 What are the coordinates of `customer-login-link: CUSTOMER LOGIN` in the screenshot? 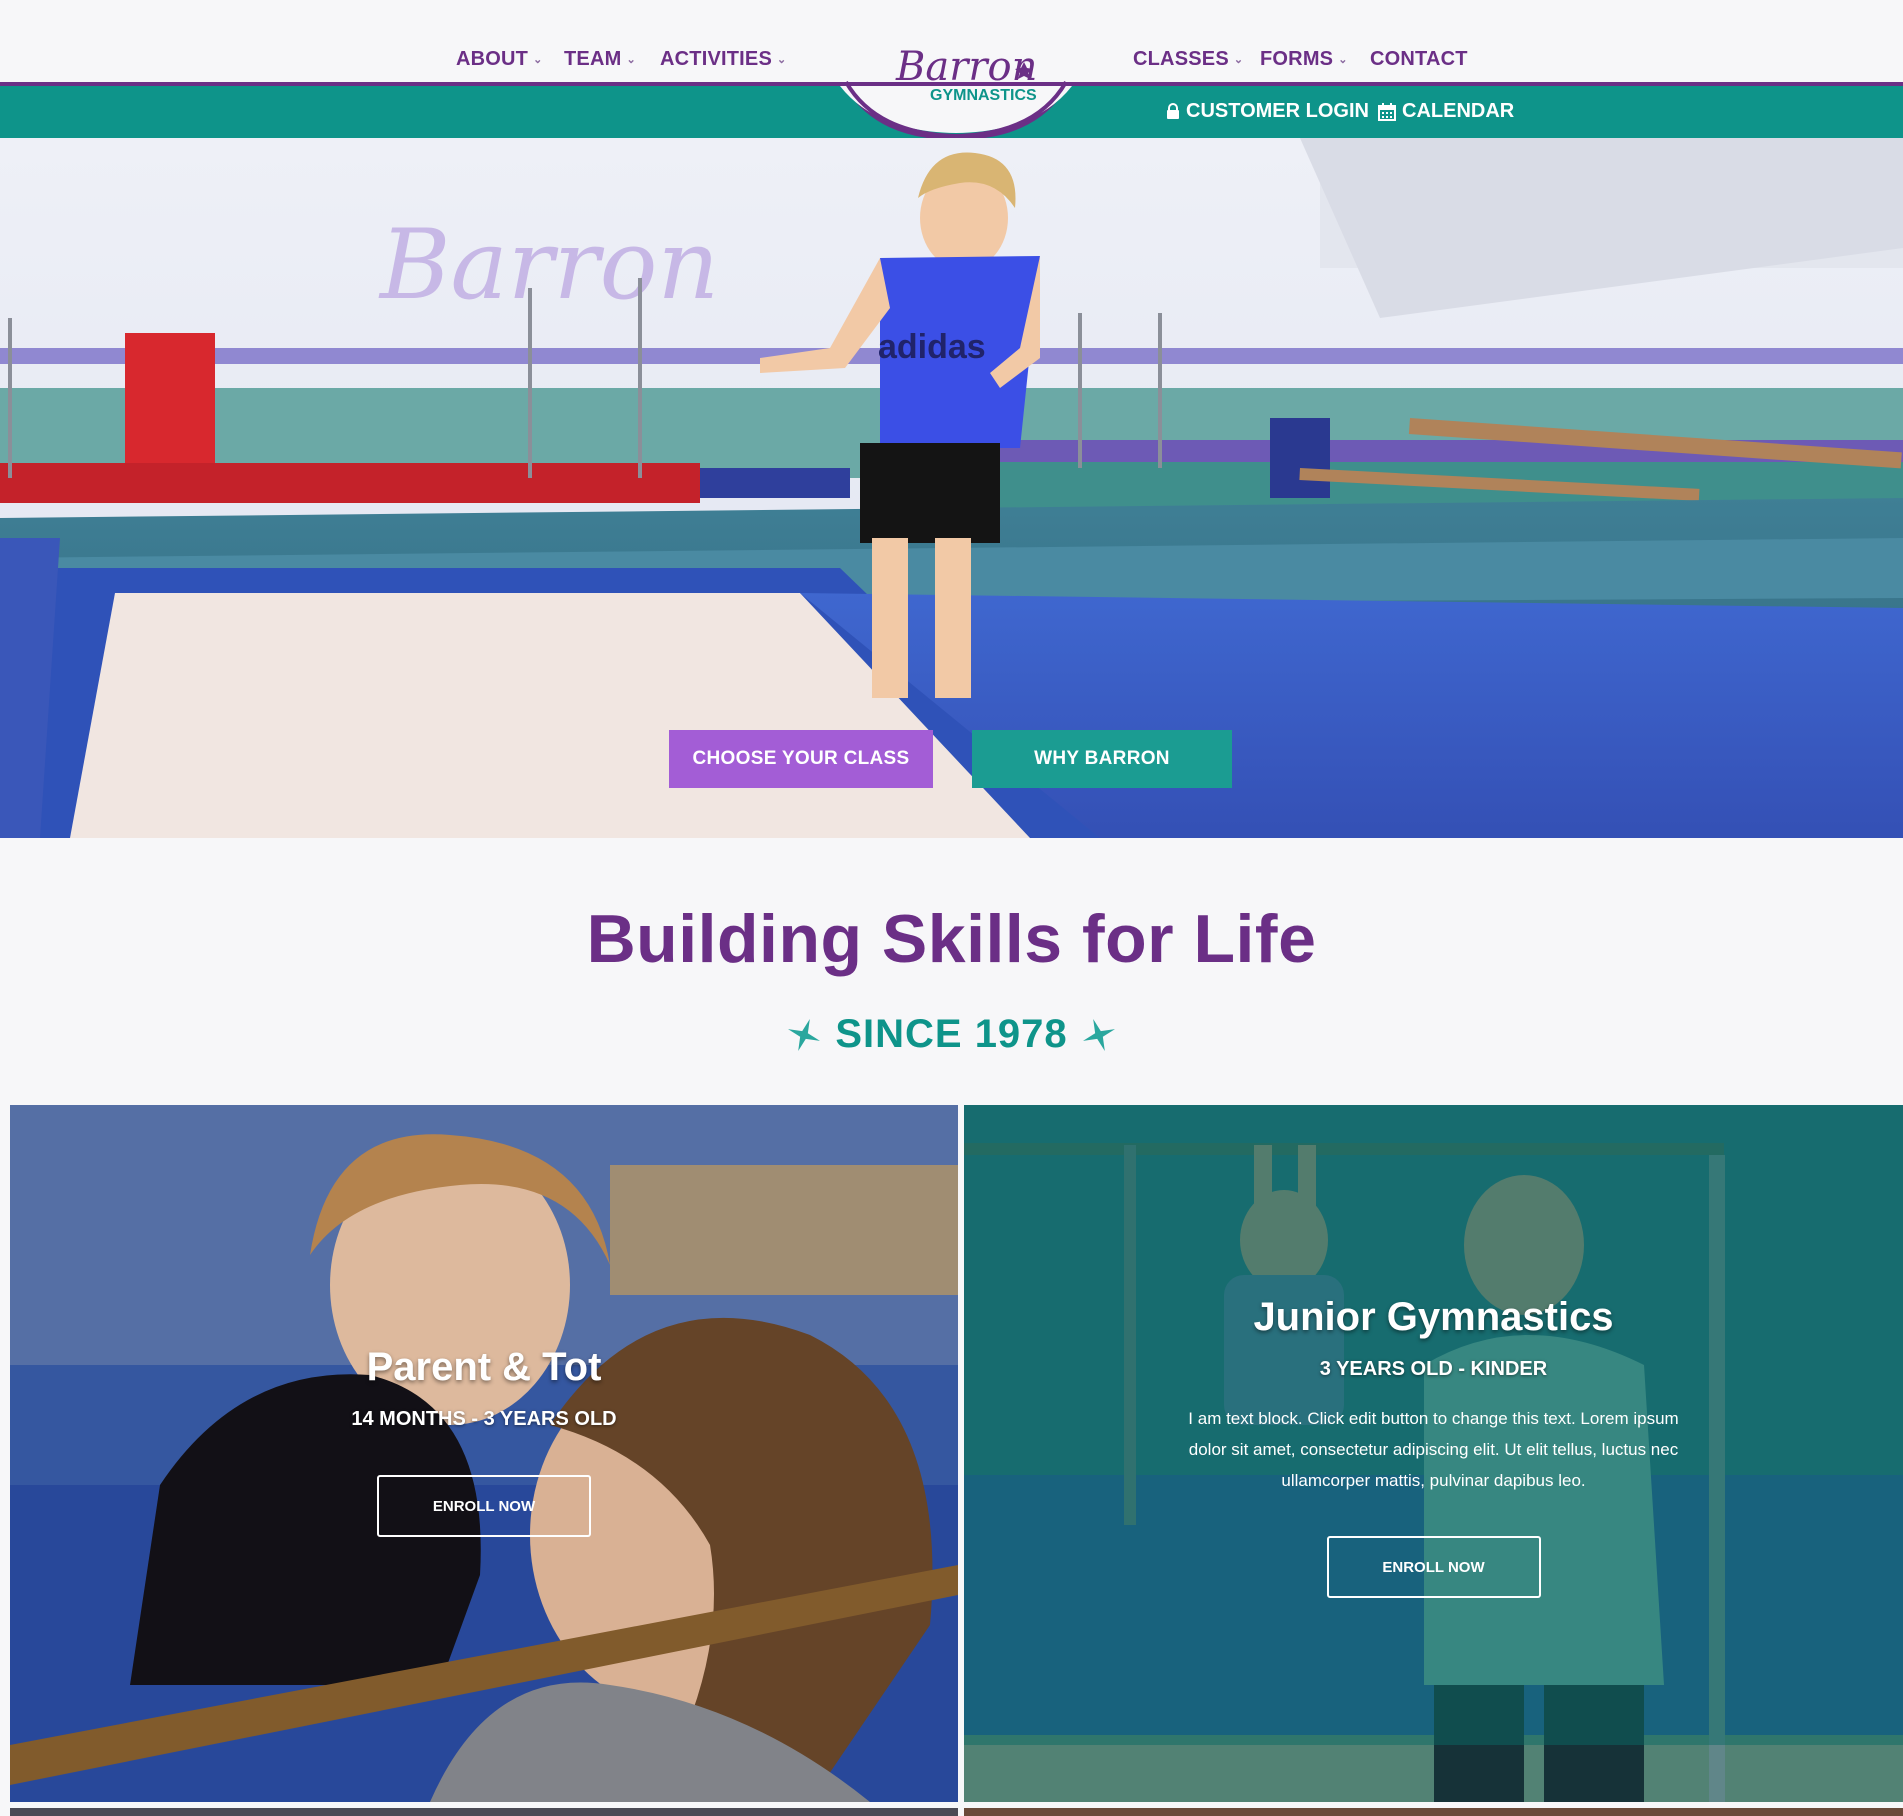 It's located at (1267, 111).